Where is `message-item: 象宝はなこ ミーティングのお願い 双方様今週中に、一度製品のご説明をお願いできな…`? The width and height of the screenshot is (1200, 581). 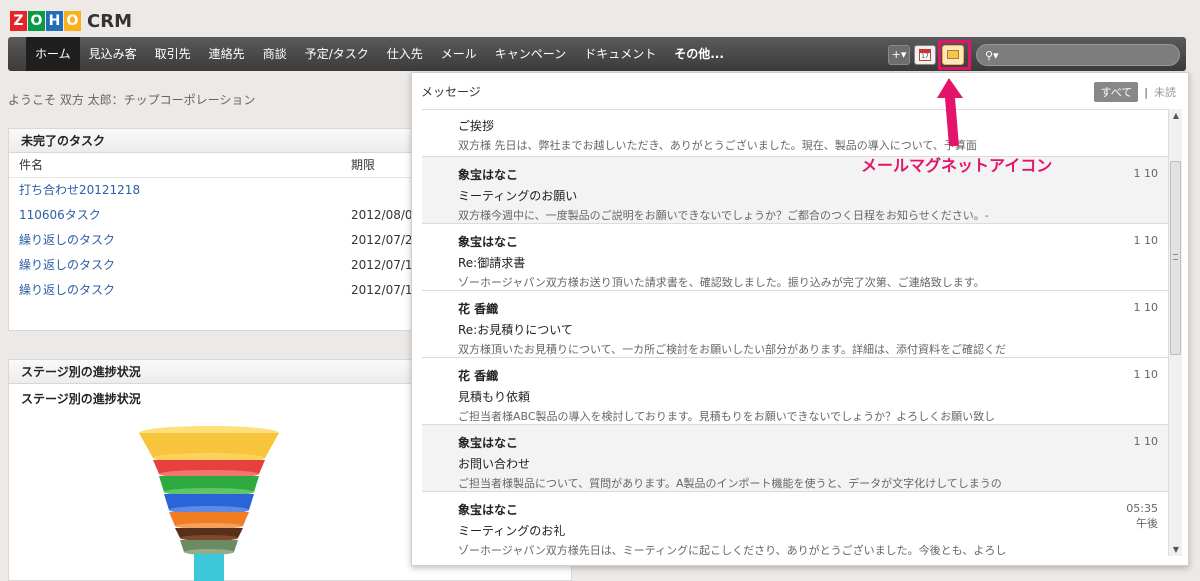
message-item: 象宝はなこ ミーティングのお願い 双方様今週中に、一度製品のご説明をお願いできな… is located at coordinates (795, 190).